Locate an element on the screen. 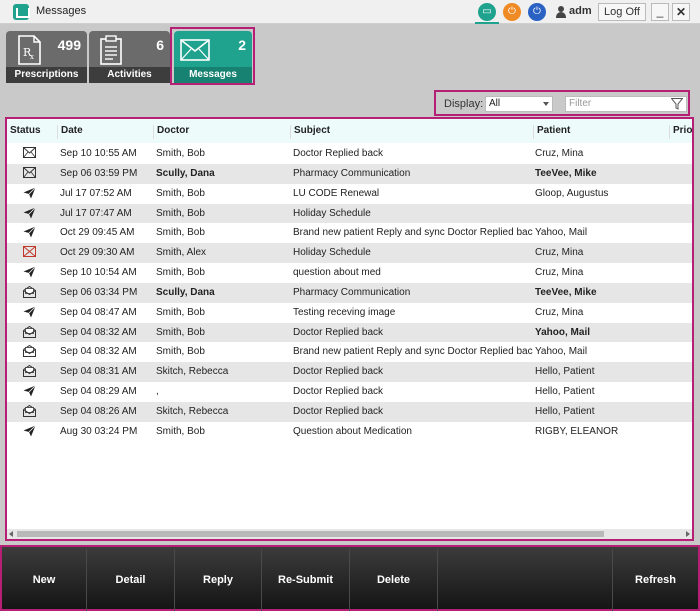  refresh-button: Refresh is located at coordinates (655, 580).